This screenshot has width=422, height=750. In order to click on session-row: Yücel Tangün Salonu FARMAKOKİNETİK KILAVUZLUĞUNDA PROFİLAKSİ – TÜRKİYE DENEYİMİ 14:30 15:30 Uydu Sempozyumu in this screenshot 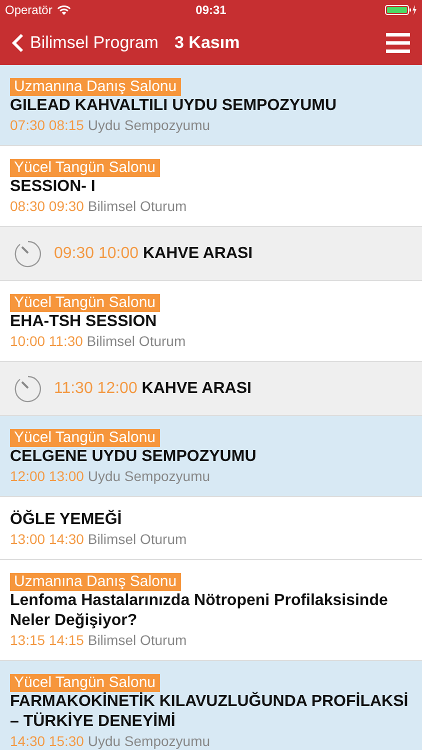, I will do `click(211, 705)`.